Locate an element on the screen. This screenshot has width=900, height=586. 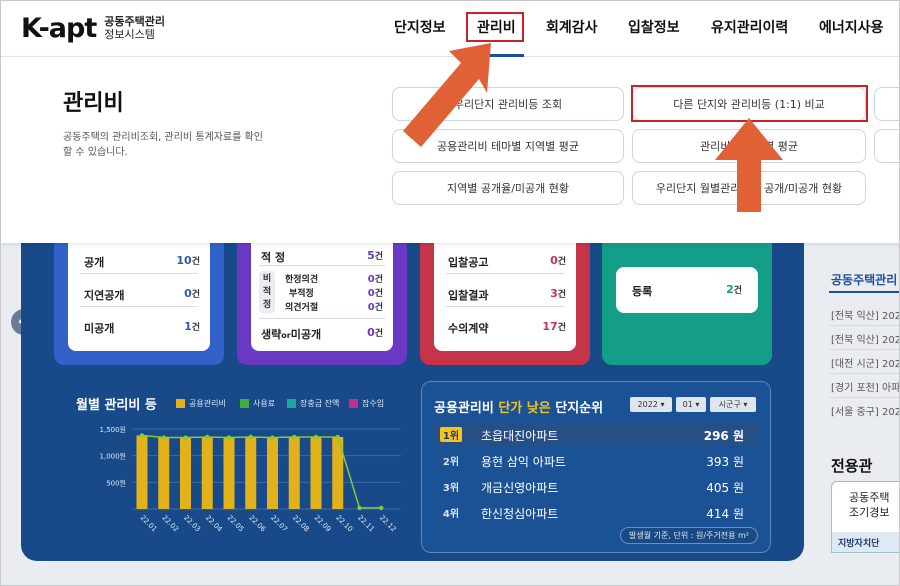
bid-result-value: 3 is located at coordinates (554, 293).